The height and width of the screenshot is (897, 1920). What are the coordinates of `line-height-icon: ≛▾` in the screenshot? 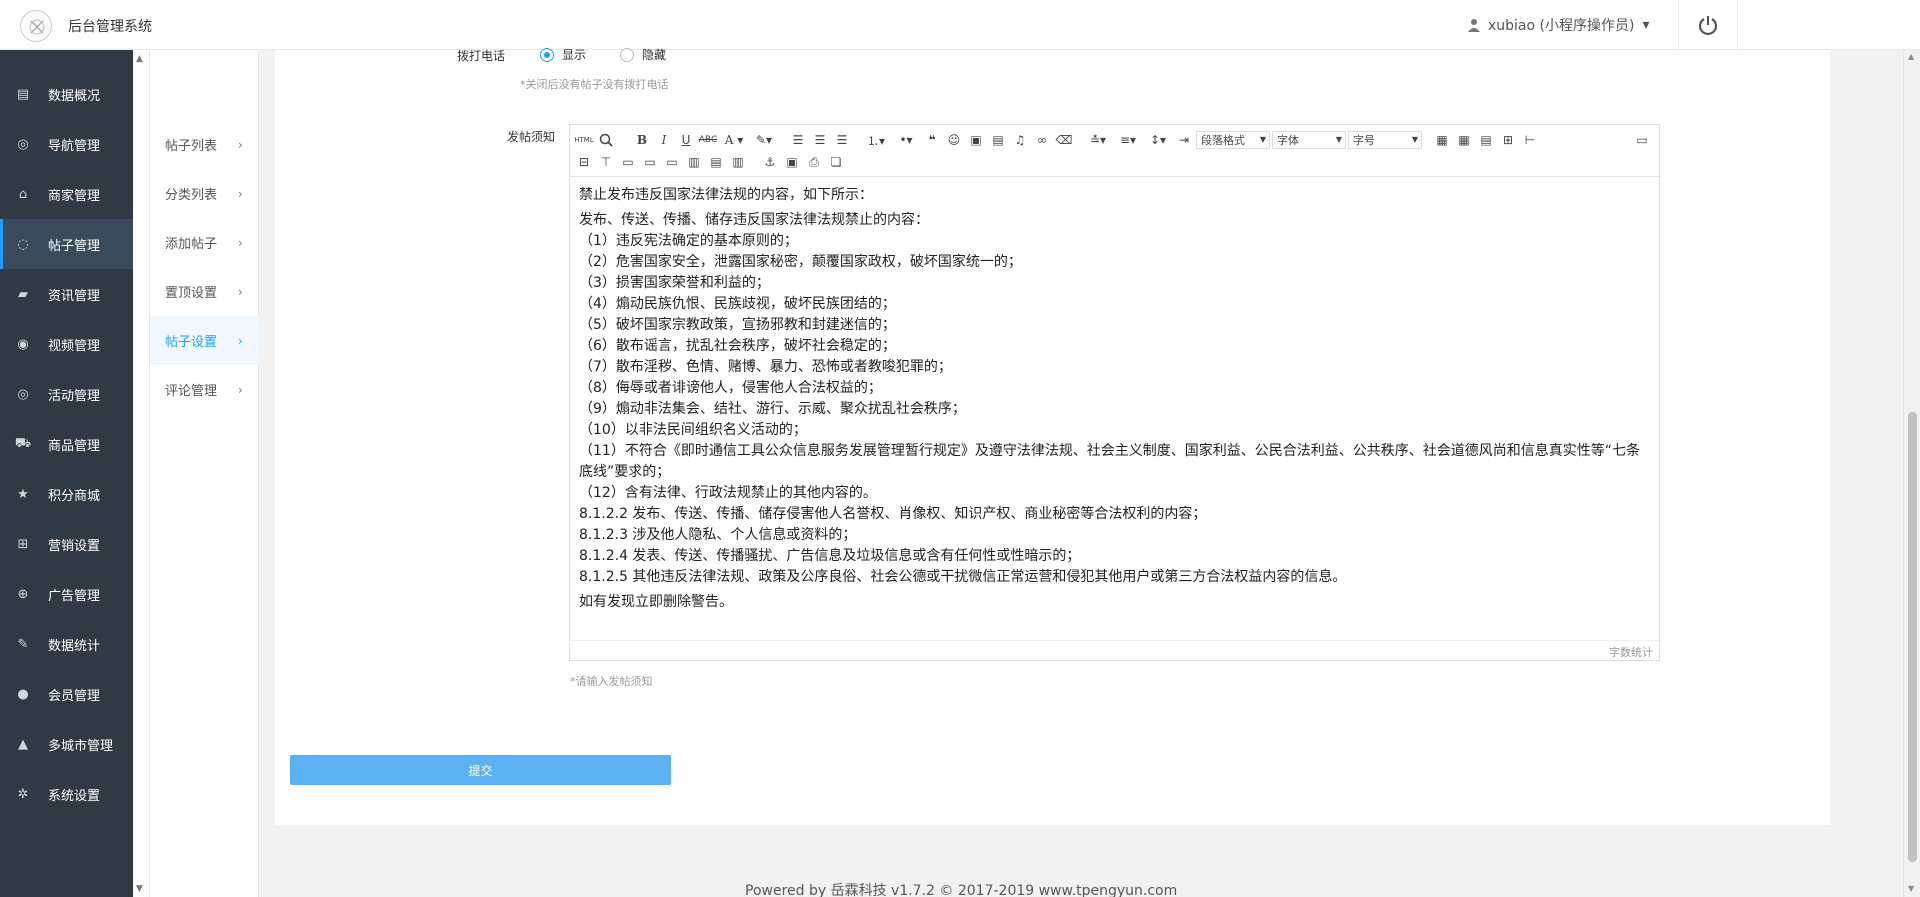 It's located at (1098, 140).